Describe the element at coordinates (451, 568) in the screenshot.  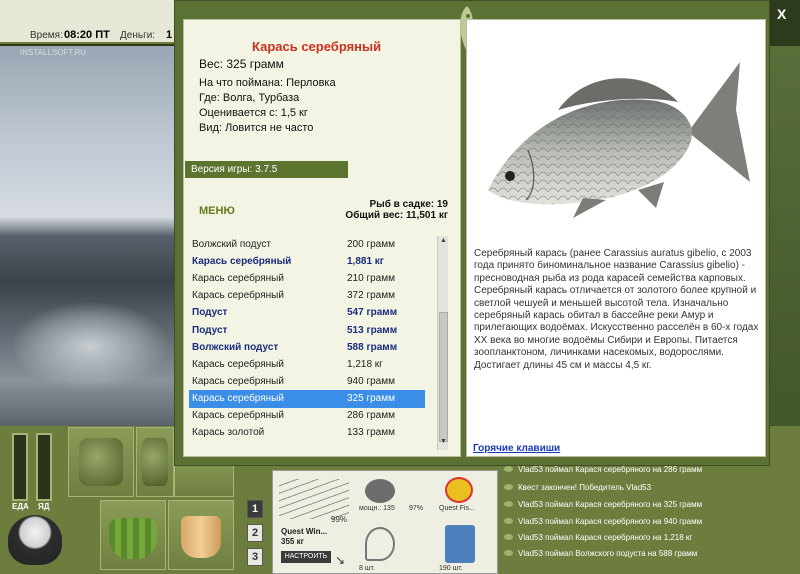
I see `bait-count: 190 шт.` at that location.